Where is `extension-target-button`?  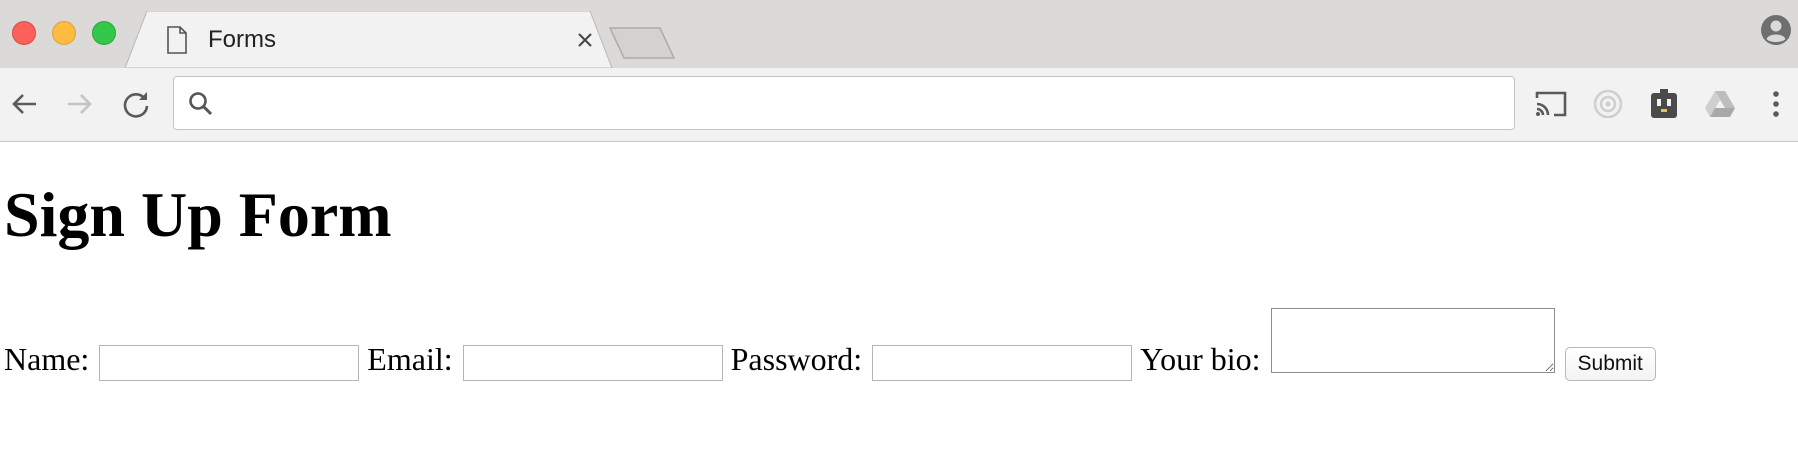
extension-target-button is located at coordinates (1608, 104).